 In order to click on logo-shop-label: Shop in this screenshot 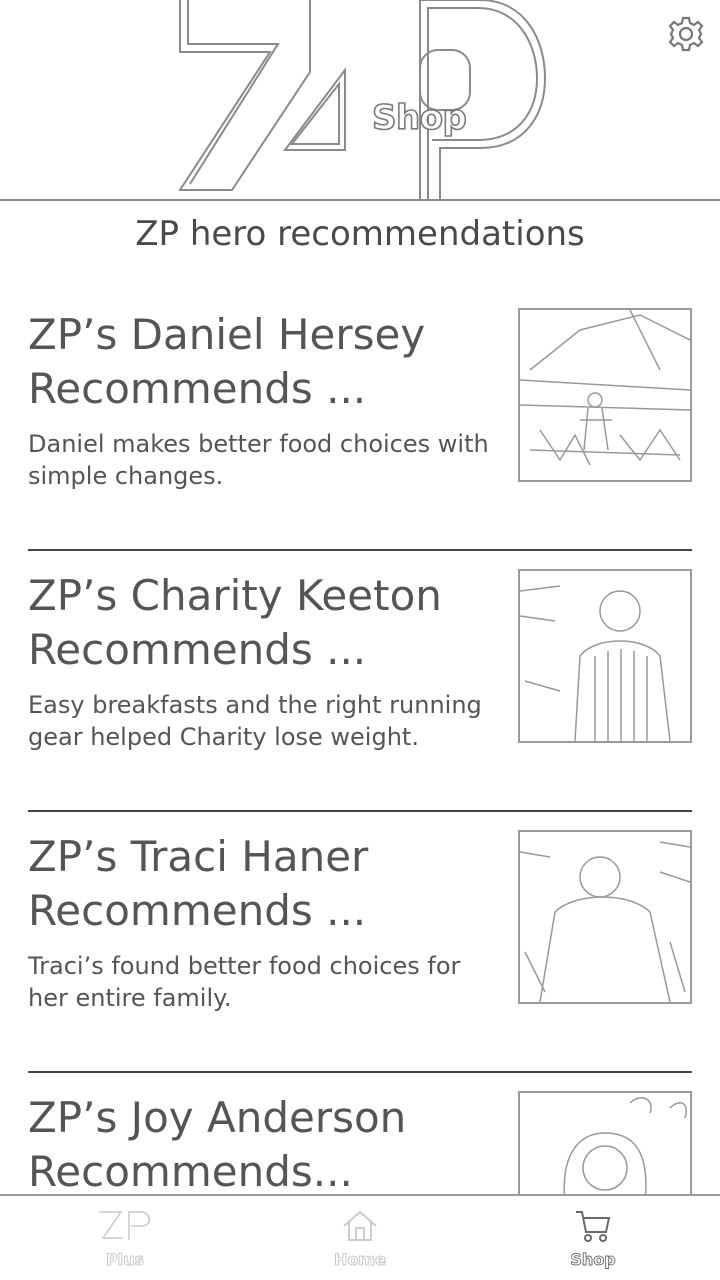, I will do `click(419, 118)`.